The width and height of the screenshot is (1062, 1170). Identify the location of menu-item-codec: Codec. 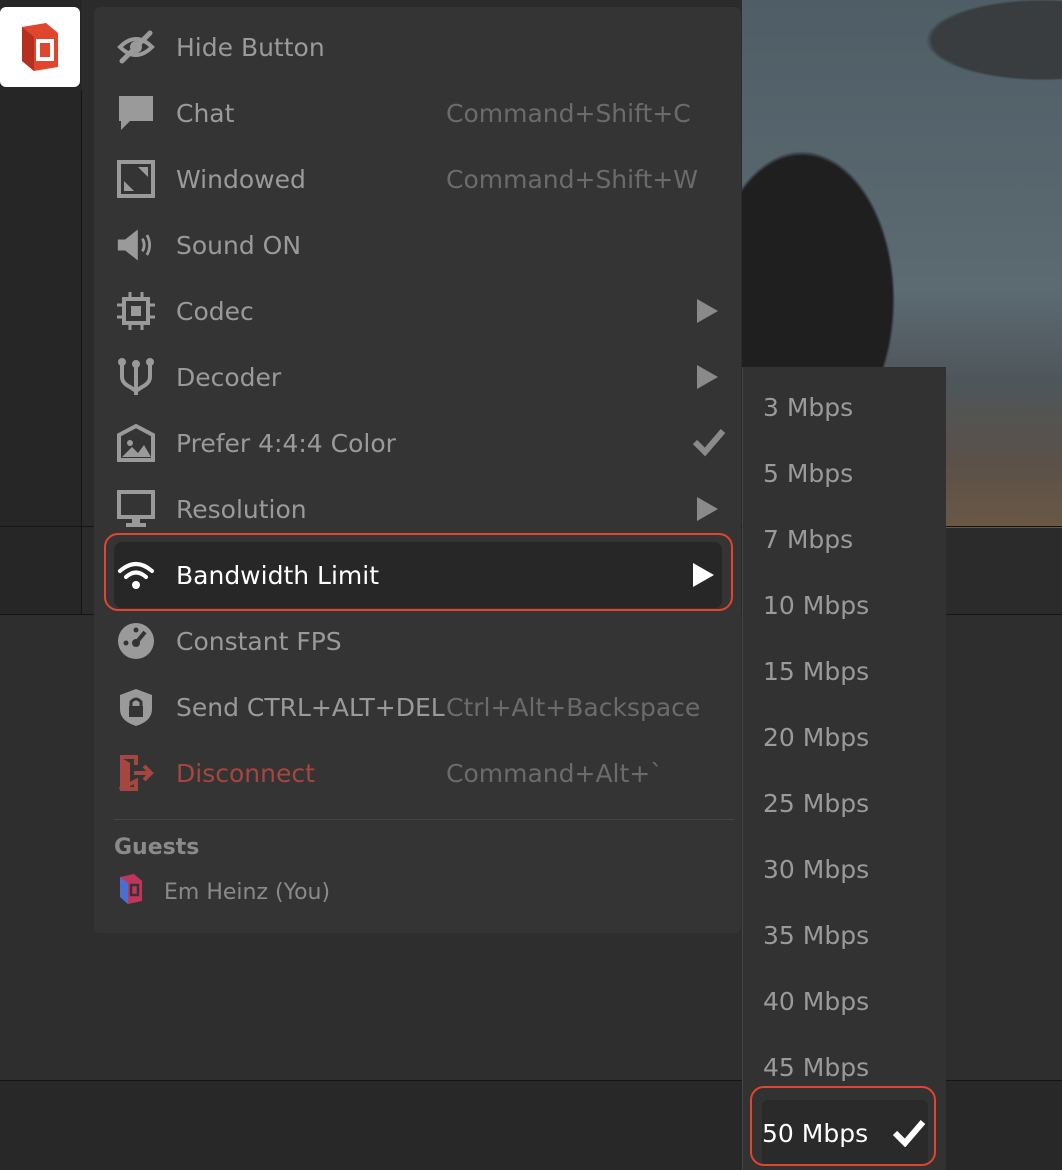
(420, 311).